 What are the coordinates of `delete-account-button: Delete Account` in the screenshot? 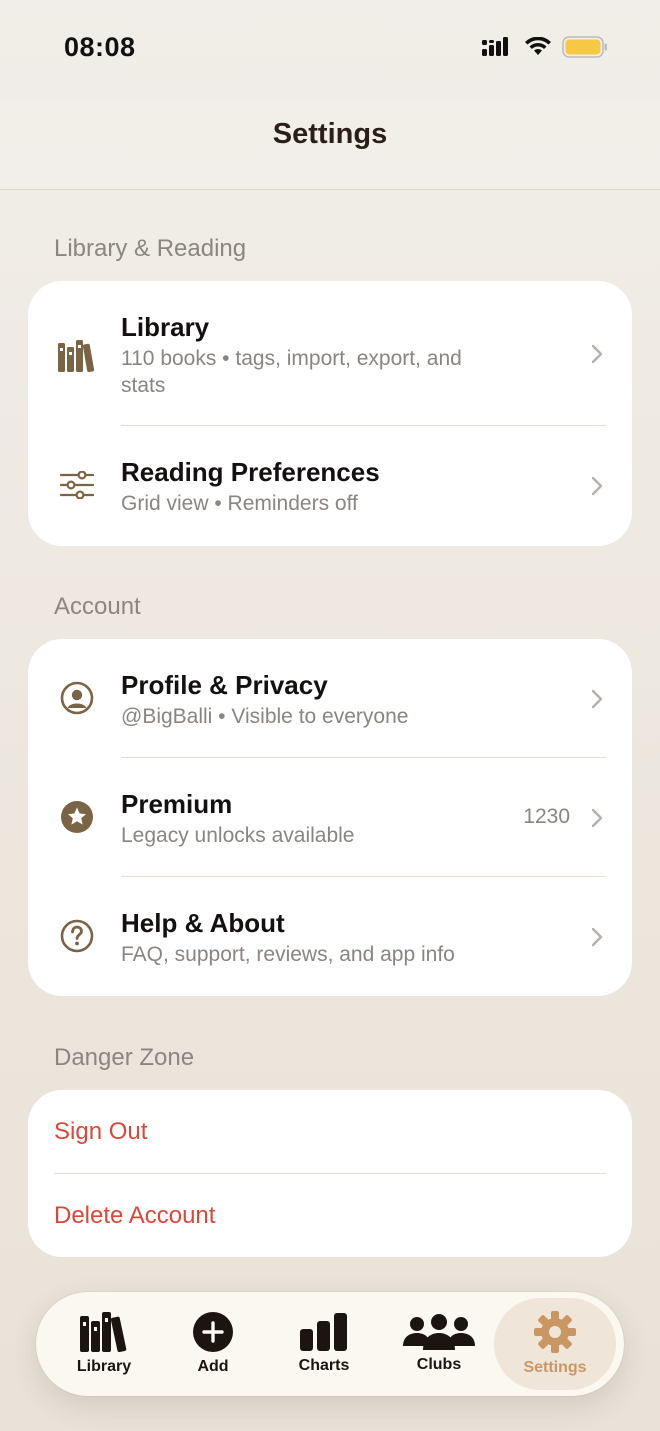 It's located at (134, 1216).